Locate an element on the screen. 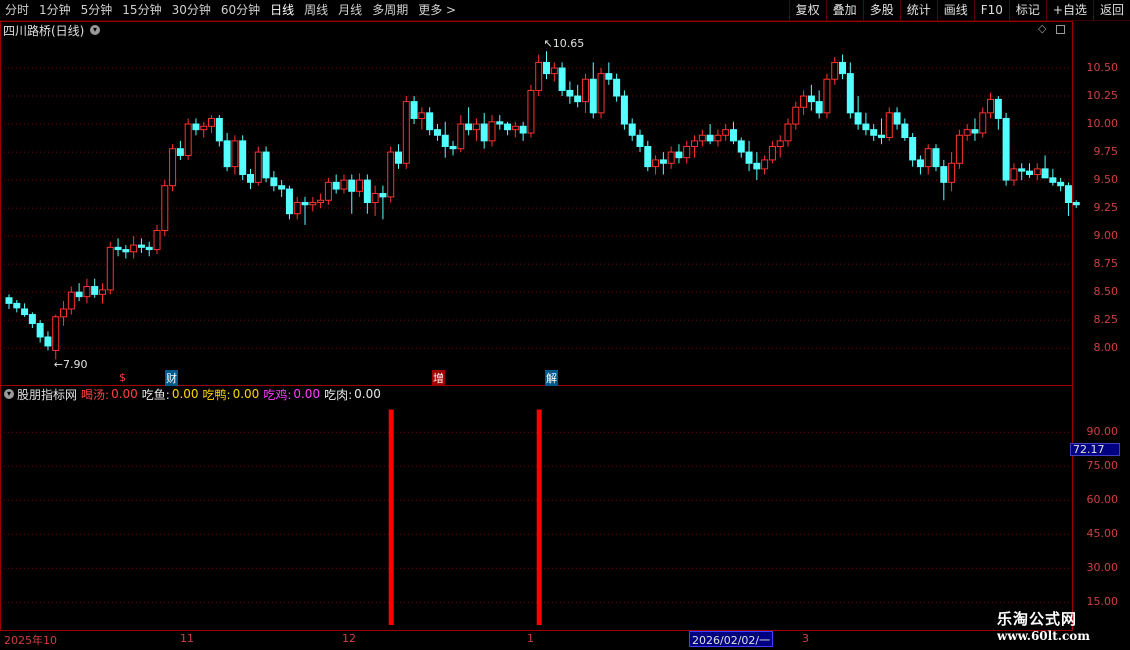  indicator-bar is located at coordinates (539, 517).